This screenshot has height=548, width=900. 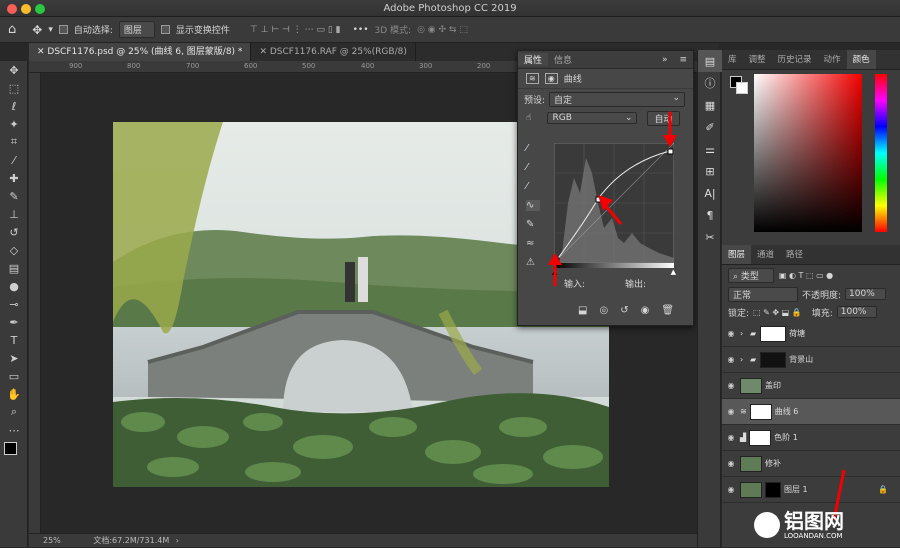 I want to click on lock-icons: ⬚ ✎ ✥ ⬓ 🔒, so click(x=777, y=312).